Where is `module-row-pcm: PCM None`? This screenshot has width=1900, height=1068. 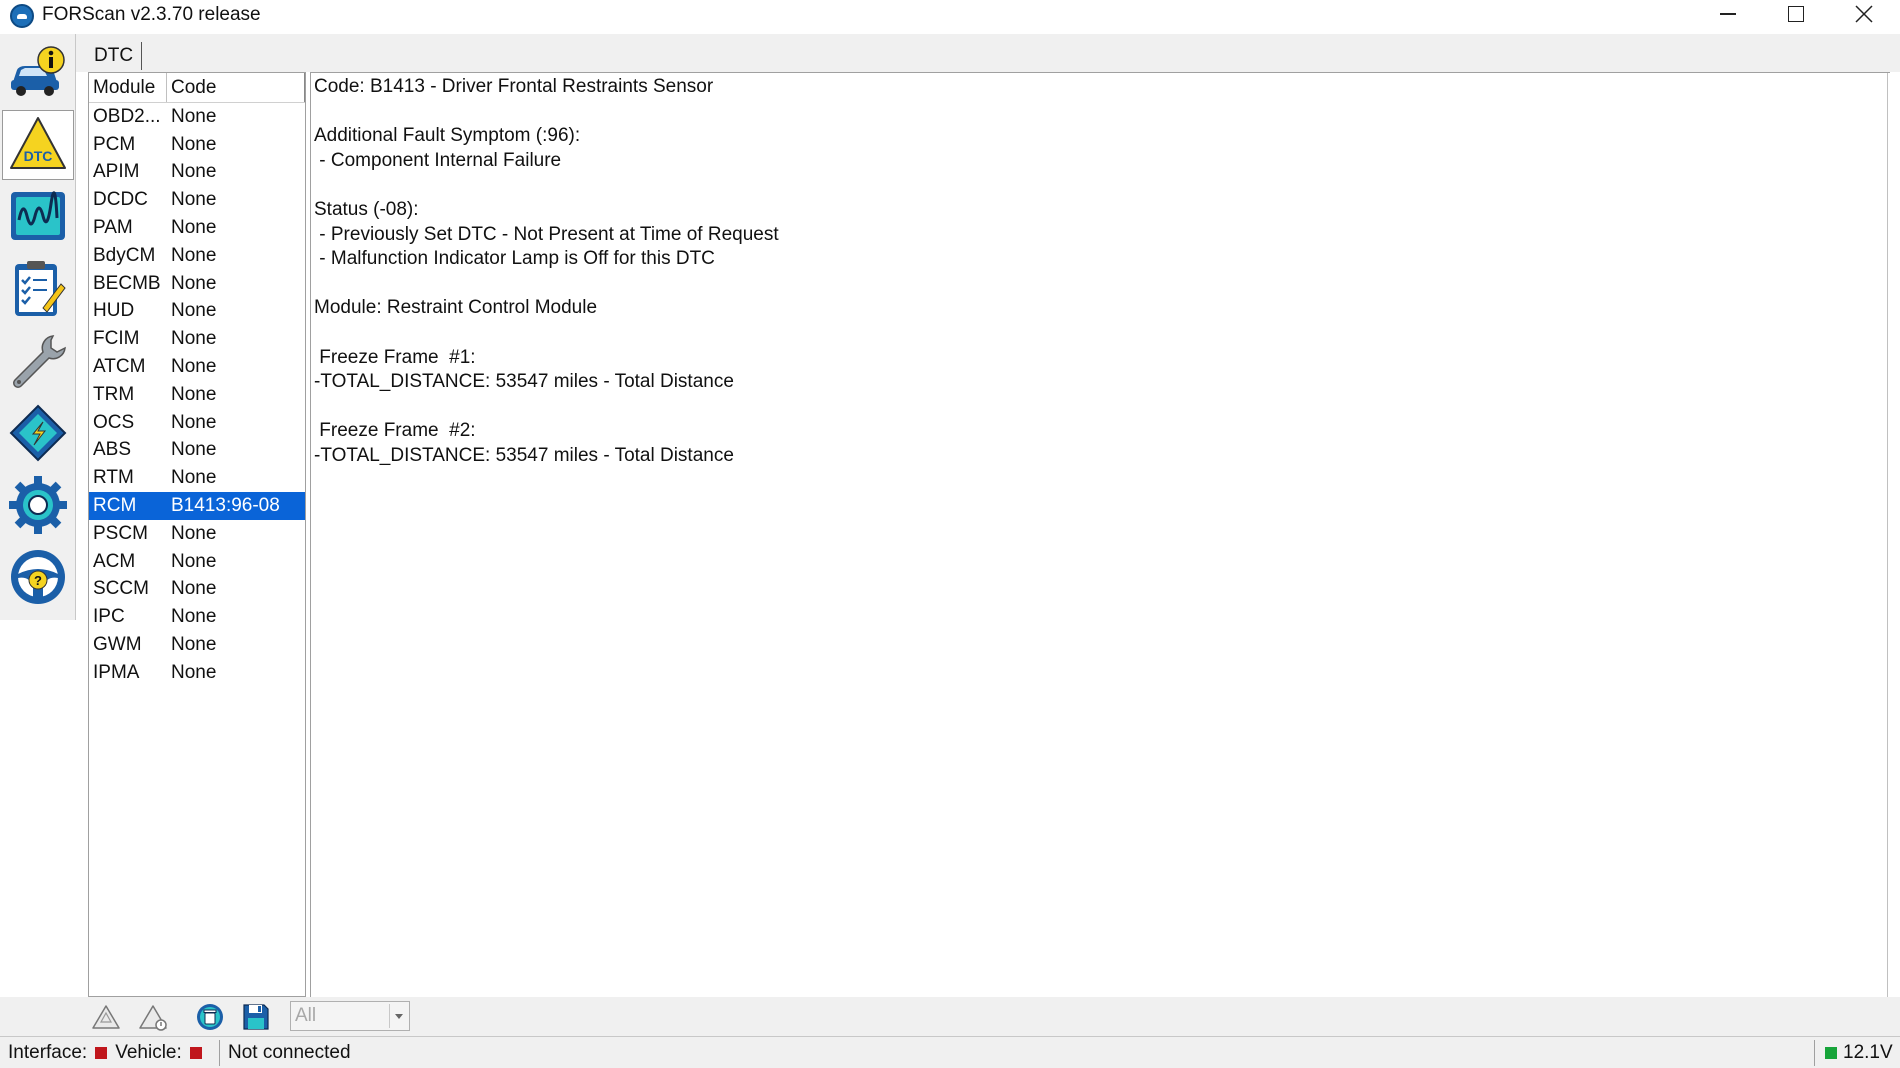
module-row-pcm: PCM None is located at coordinates (197, 145).